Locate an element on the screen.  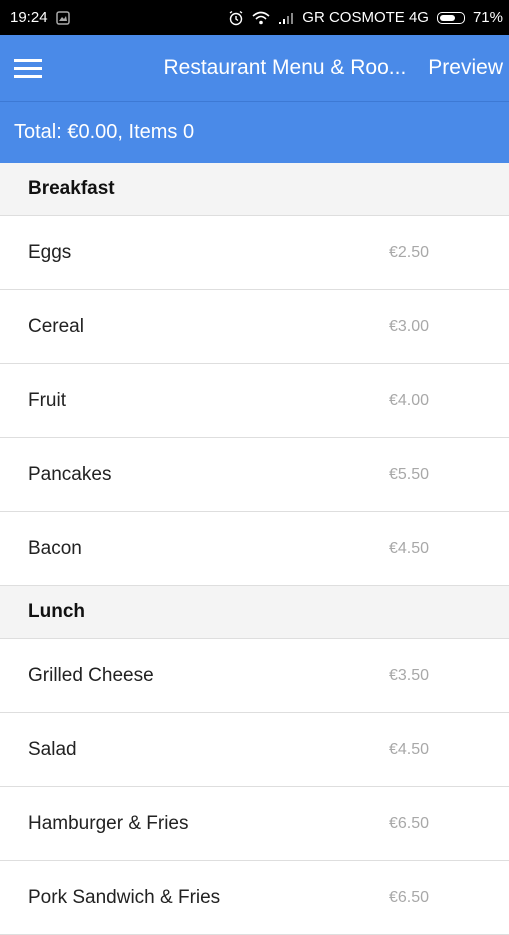
menu-item-row: Grilled Cheese €3.50 is located at coordinates (254, 676).